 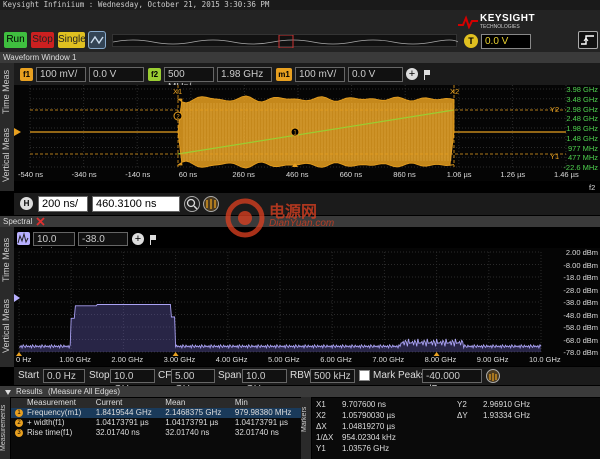 What do you see at coordinates (582, 119) in the screenshot?
I see `waveform-y-tick: 2.48 GHz` at bounding box center [582, 119].